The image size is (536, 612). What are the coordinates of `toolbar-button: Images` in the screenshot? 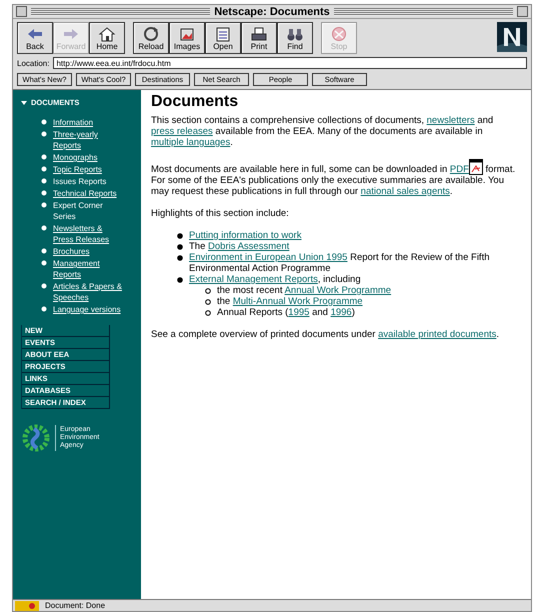 It's located at (187, 38).